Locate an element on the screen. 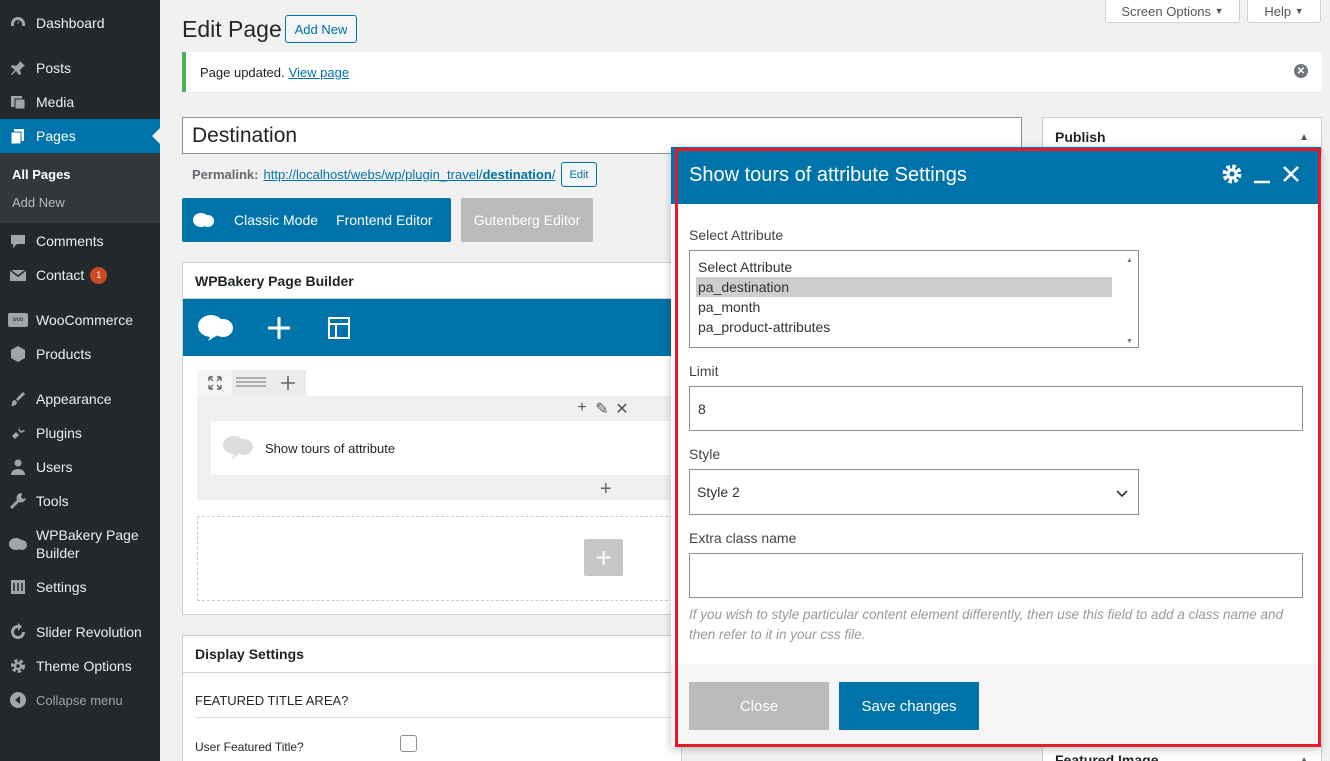 The image size is (1330, 761). close-button: Close is located at coordinates (759, 706).